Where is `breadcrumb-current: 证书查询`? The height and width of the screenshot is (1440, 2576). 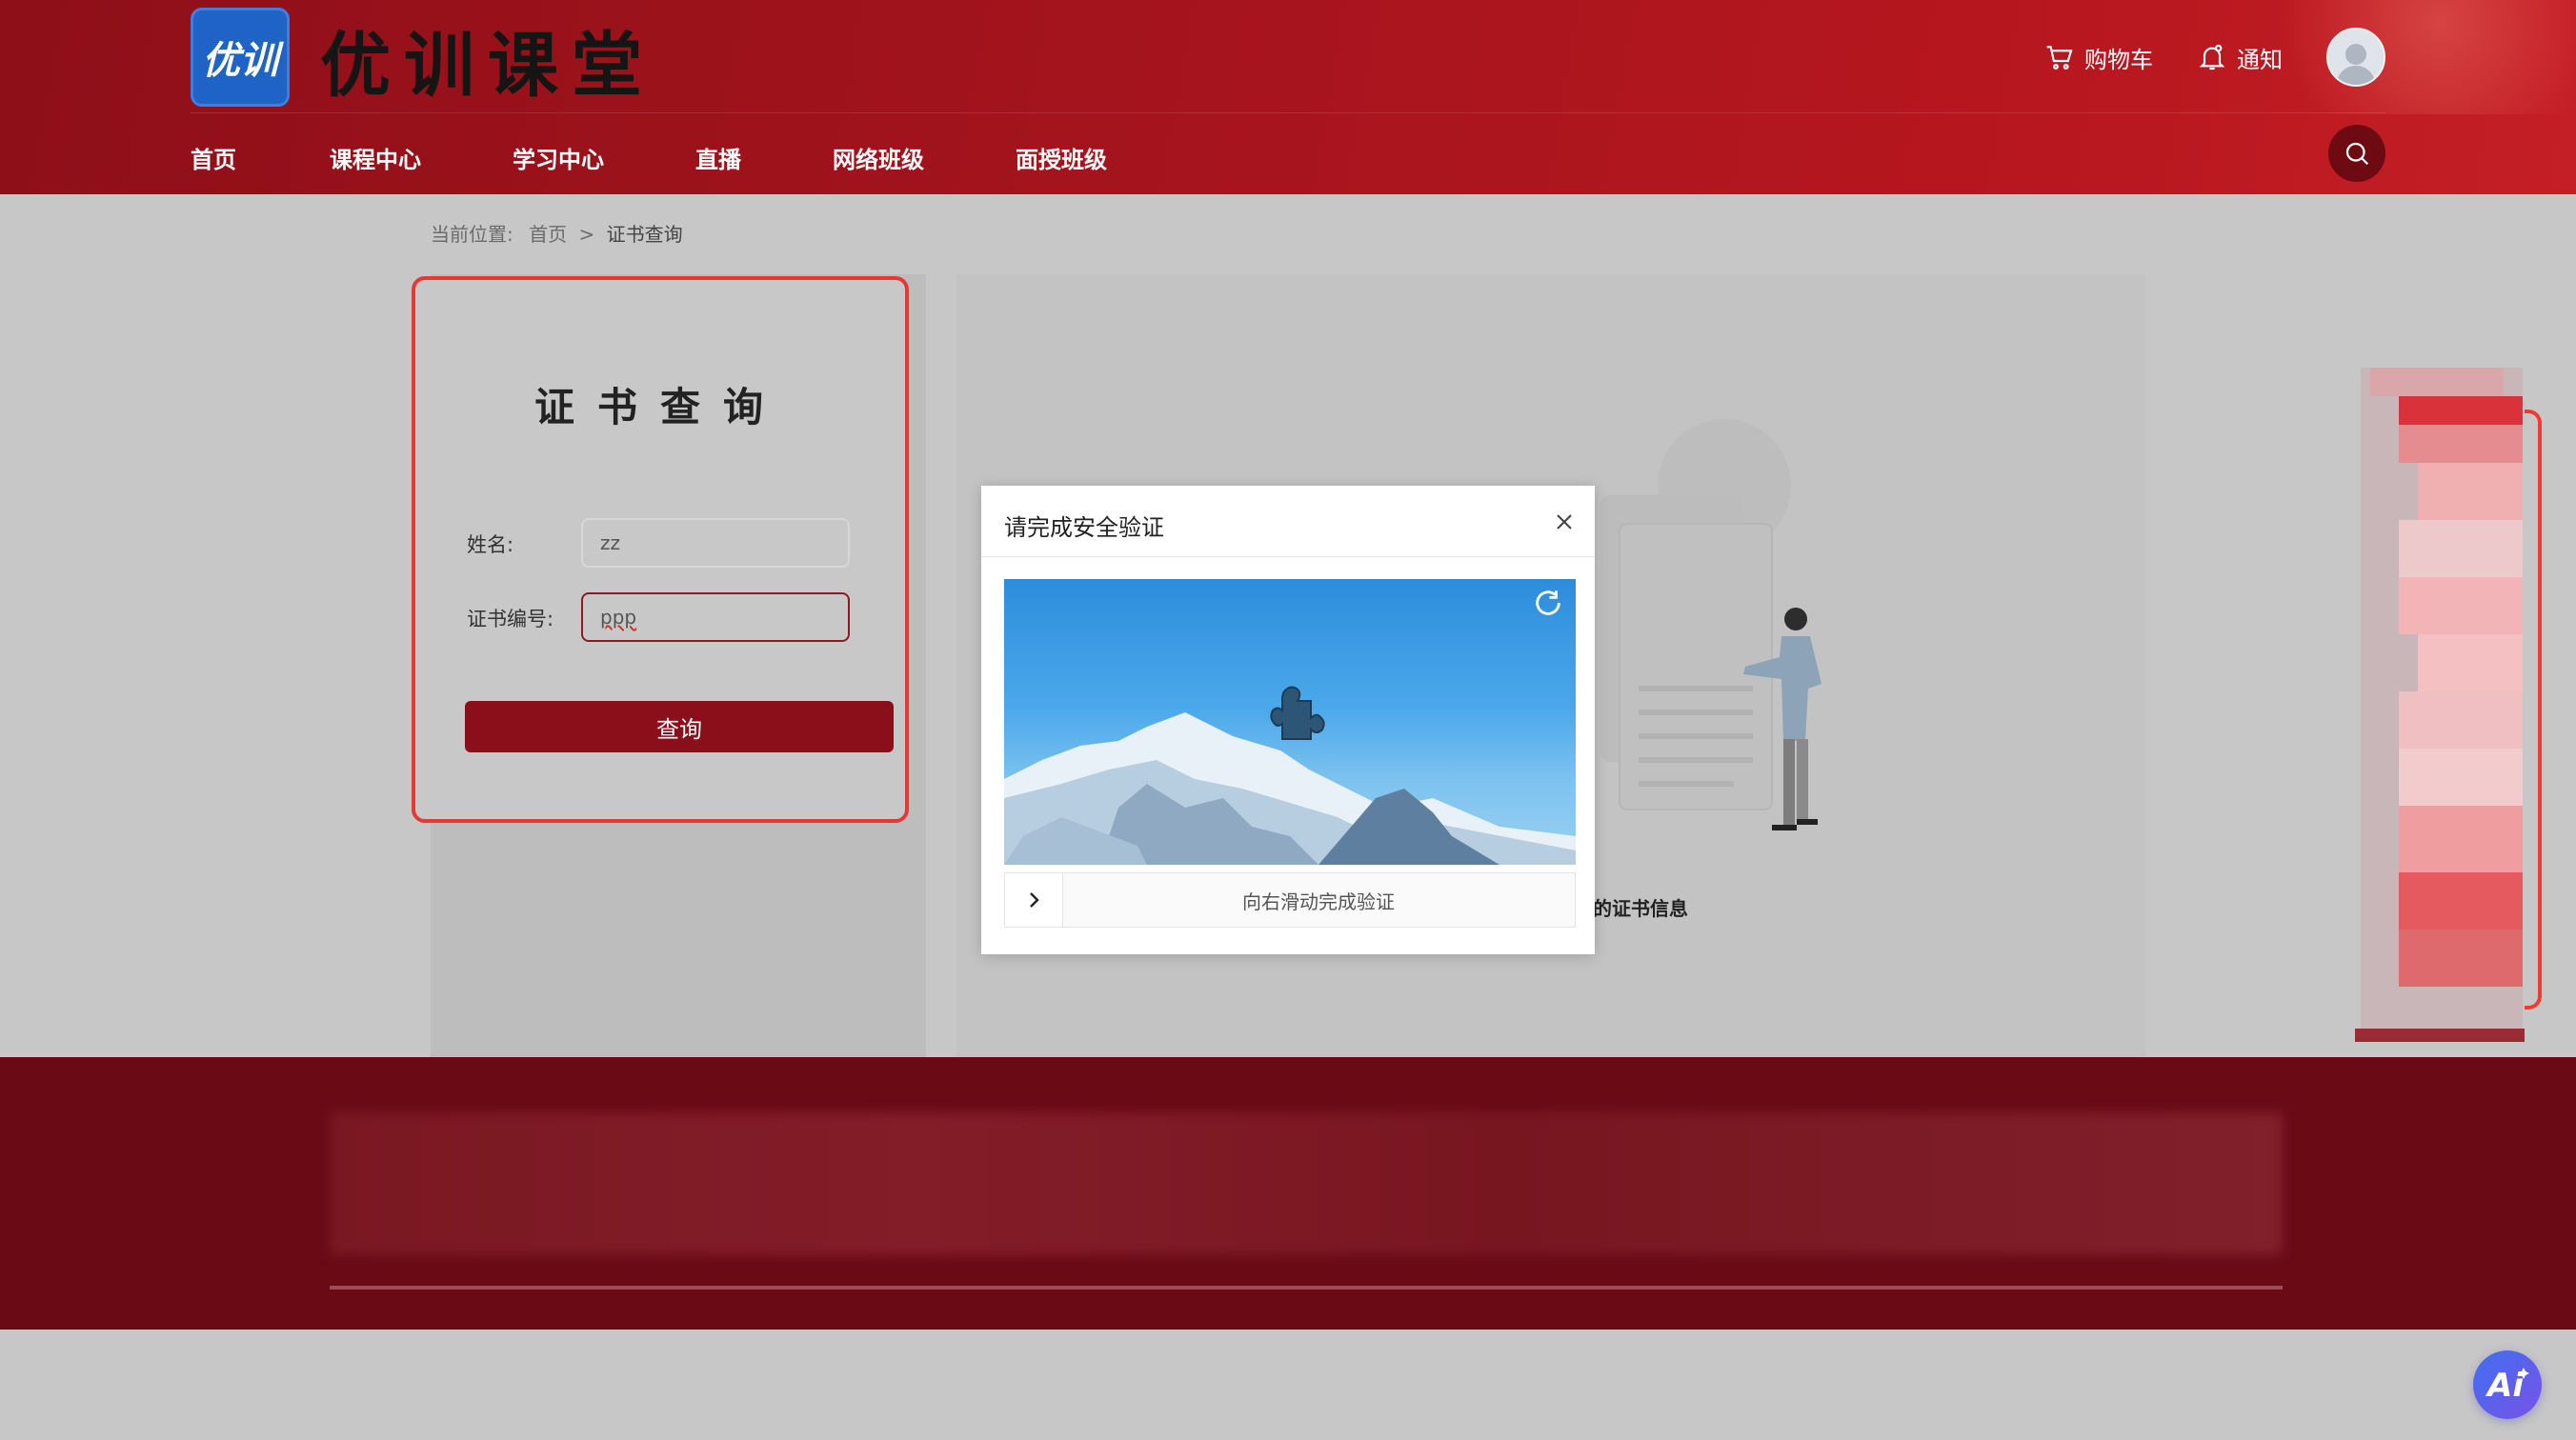
breadcrumb-current: 证书查询 is located at coordinates (644, 234).